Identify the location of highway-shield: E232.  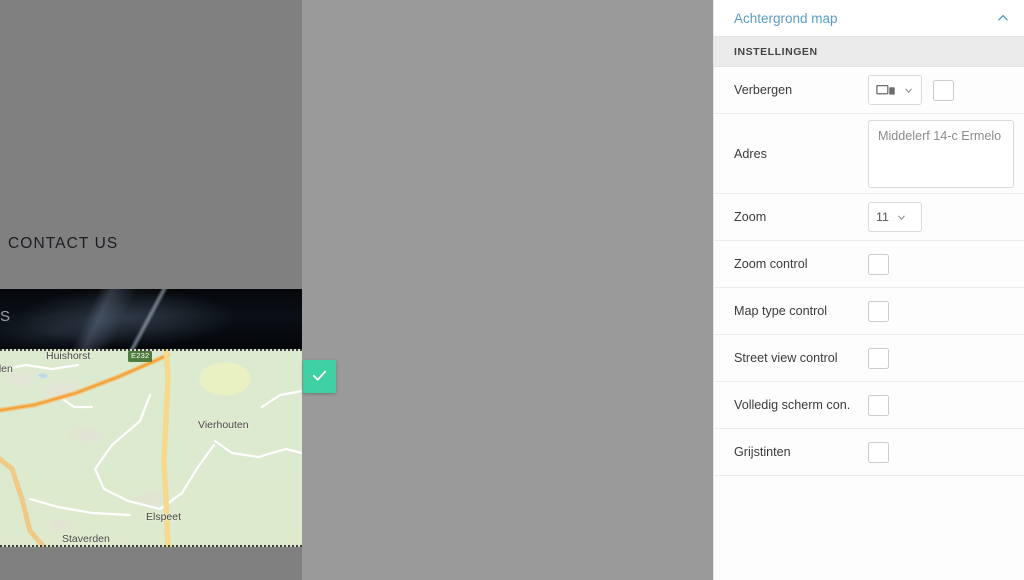
(140, 356).